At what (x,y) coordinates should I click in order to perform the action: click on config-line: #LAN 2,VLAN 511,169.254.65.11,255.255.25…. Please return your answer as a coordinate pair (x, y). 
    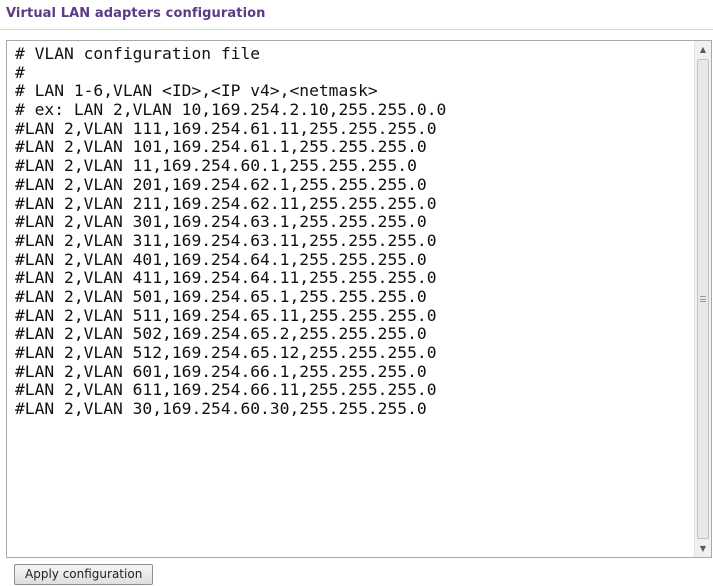
    Looking at the image, I should click on (226, 315).